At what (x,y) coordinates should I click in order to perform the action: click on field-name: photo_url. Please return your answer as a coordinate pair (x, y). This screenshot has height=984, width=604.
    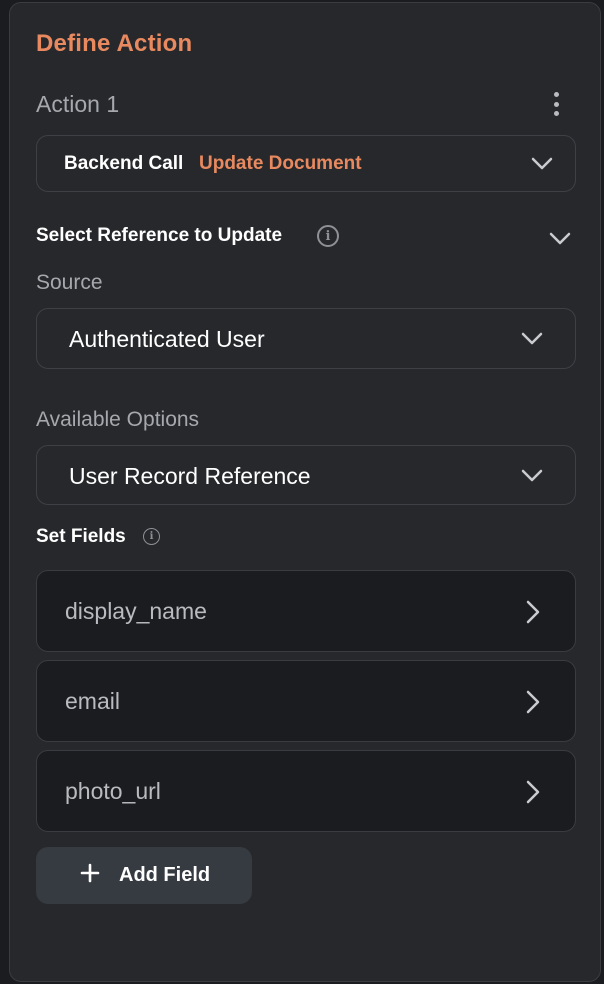
    Looking at the image, I should click on (113, 791).